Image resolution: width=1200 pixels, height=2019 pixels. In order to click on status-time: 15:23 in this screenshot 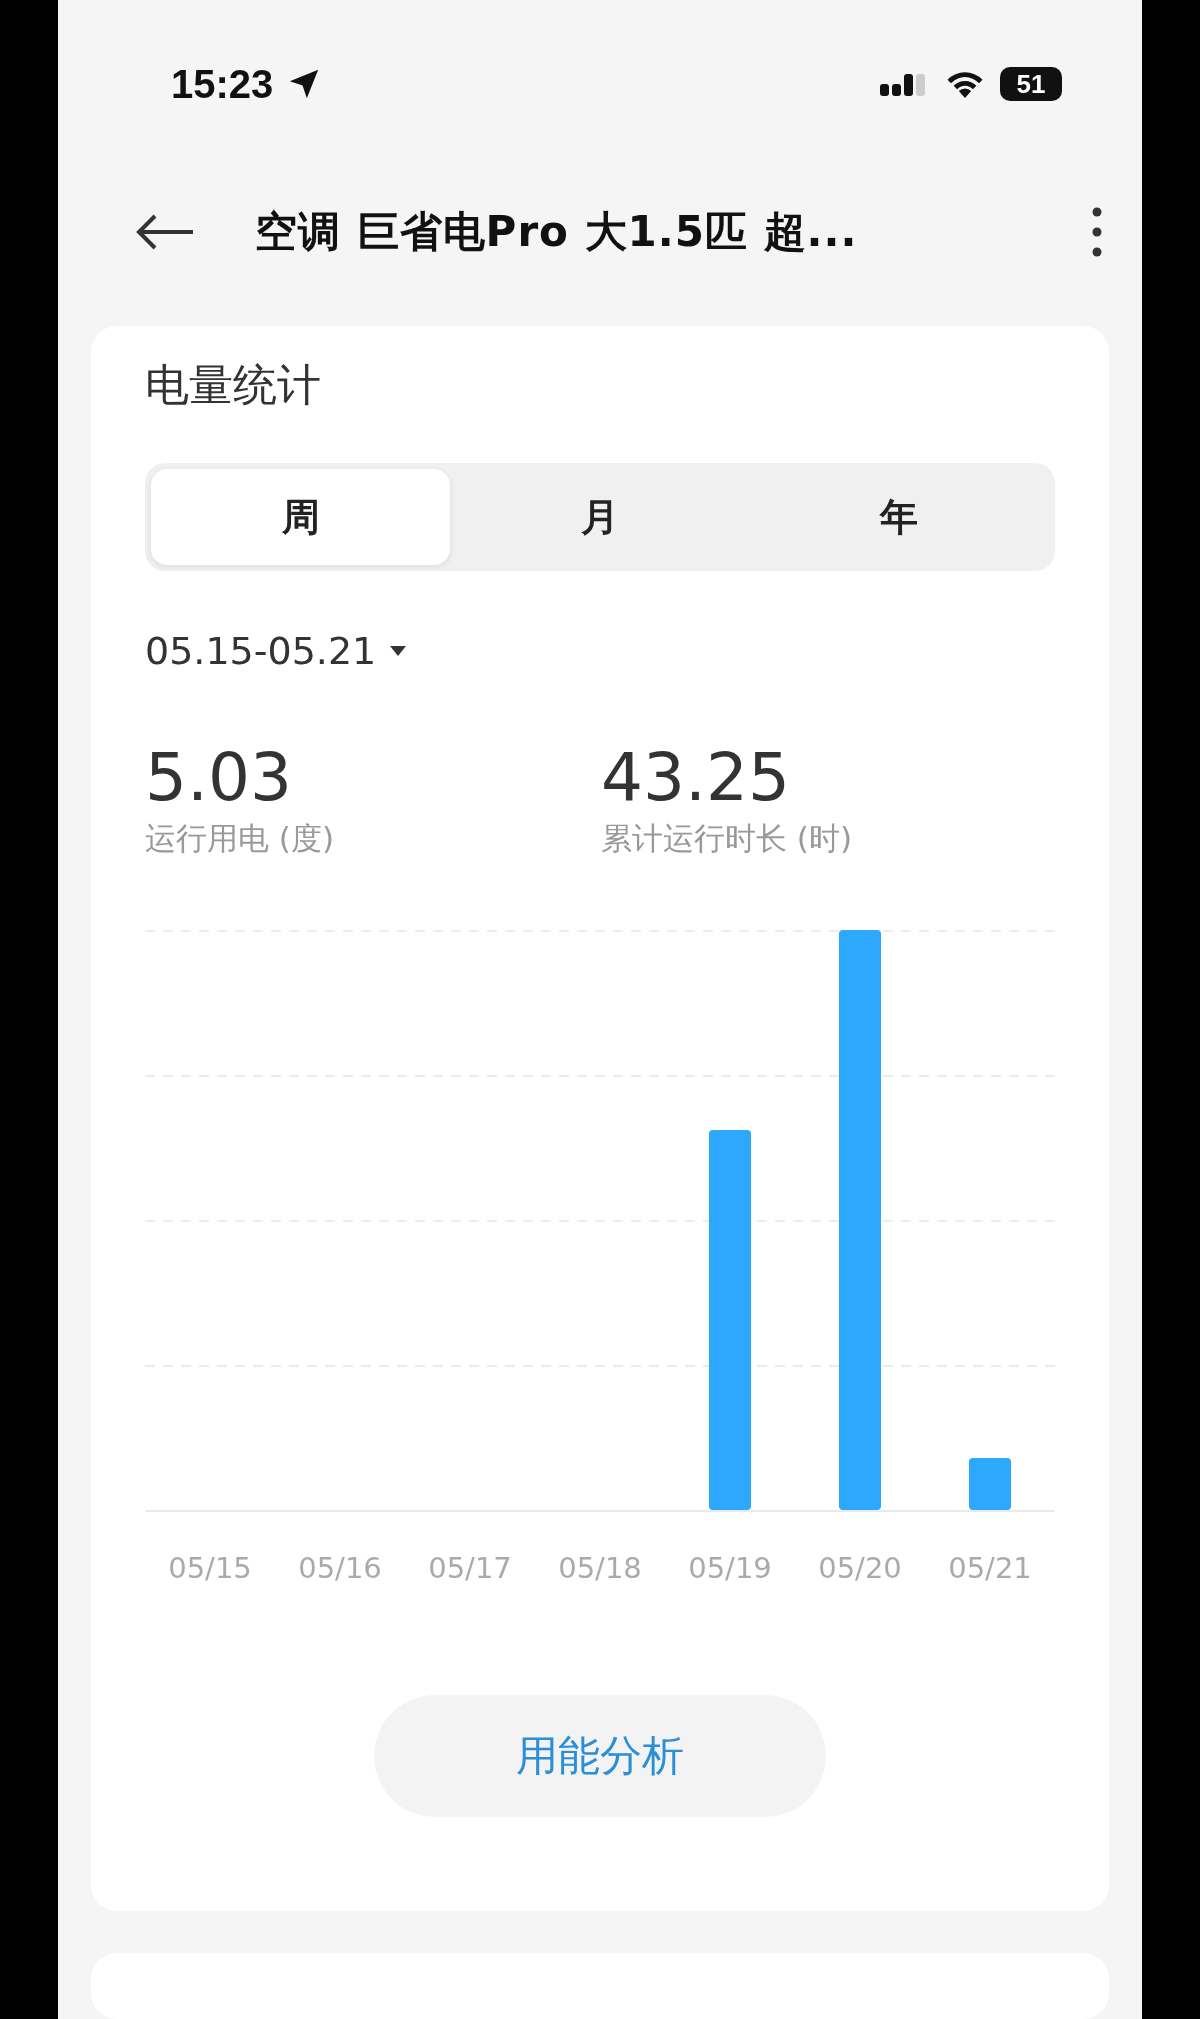, I will do `click(222, 84)`.